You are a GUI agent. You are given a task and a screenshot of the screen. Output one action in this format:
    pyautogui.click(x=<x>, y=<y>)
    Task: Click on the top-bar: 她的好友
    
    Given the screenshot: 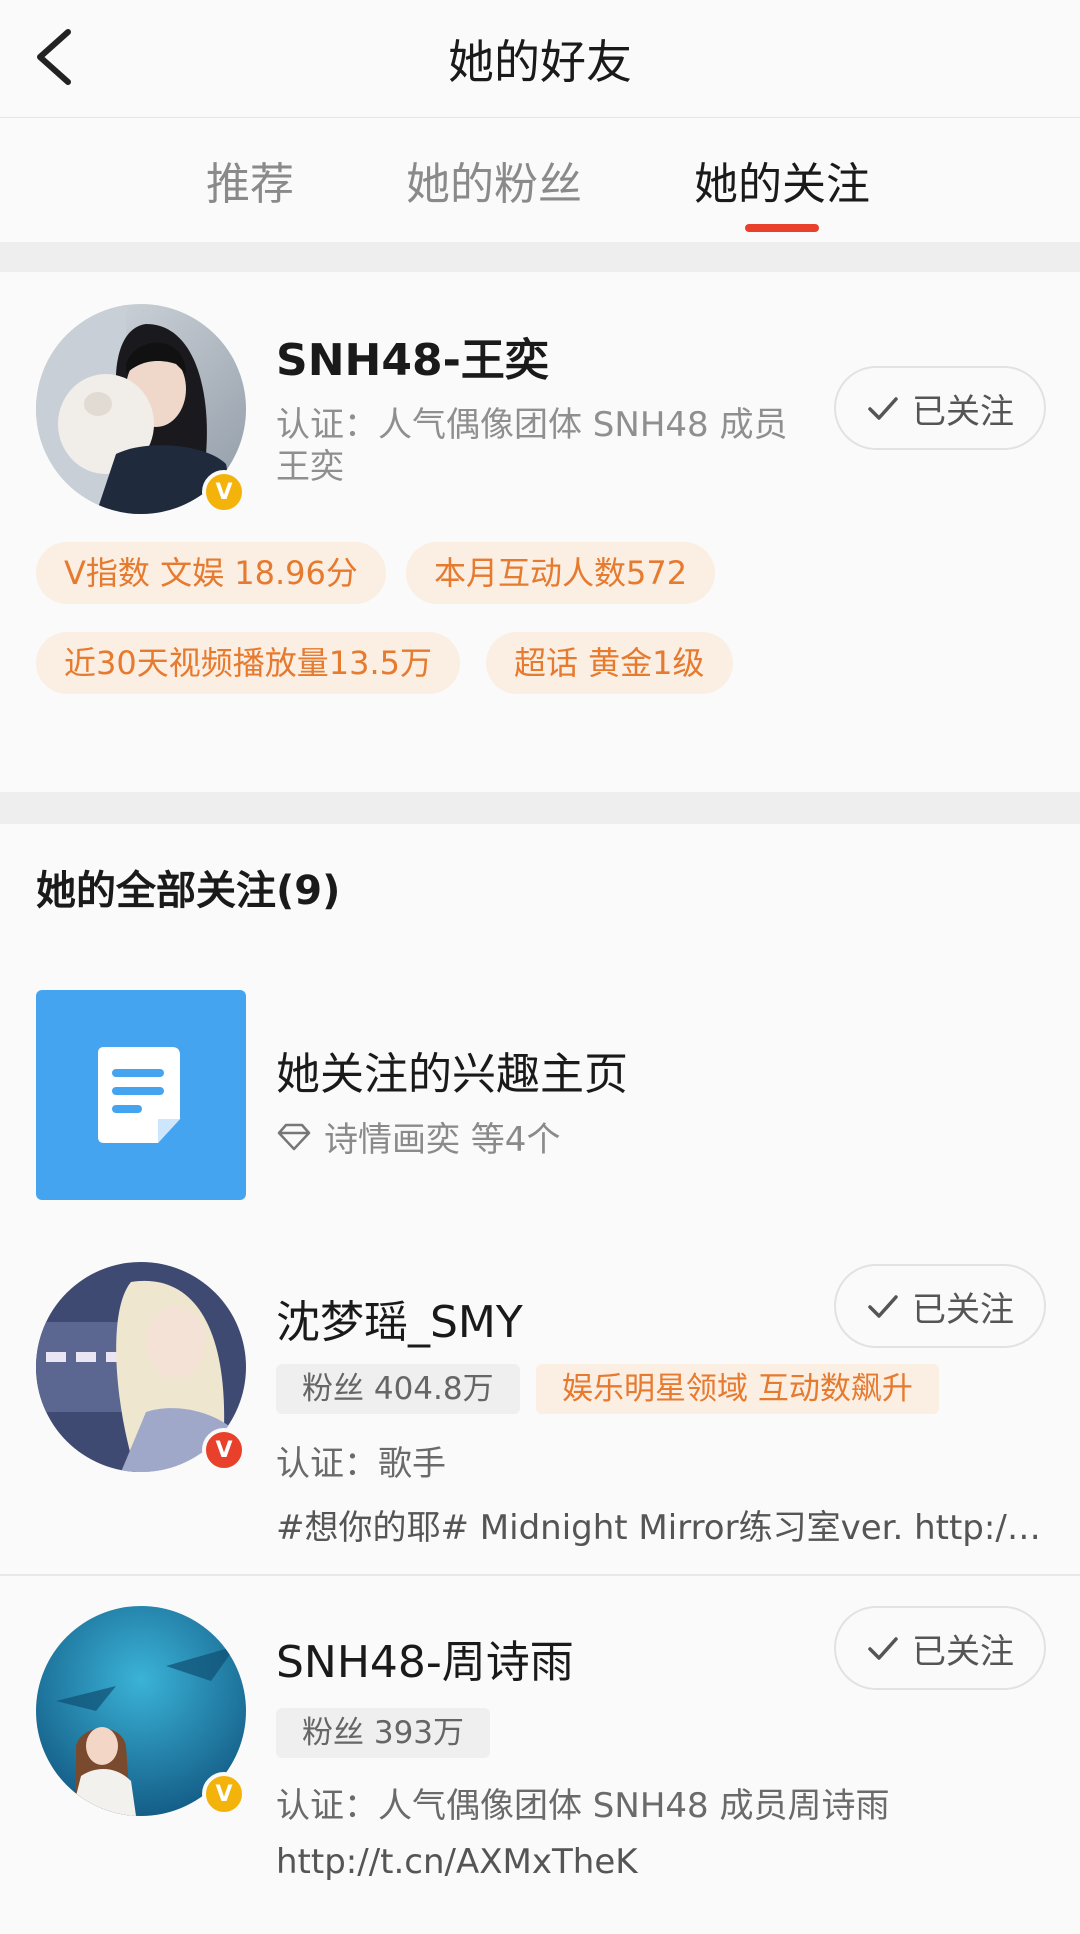 What is the action you would take?
    pyautogui.click(x=540, y=59)
    